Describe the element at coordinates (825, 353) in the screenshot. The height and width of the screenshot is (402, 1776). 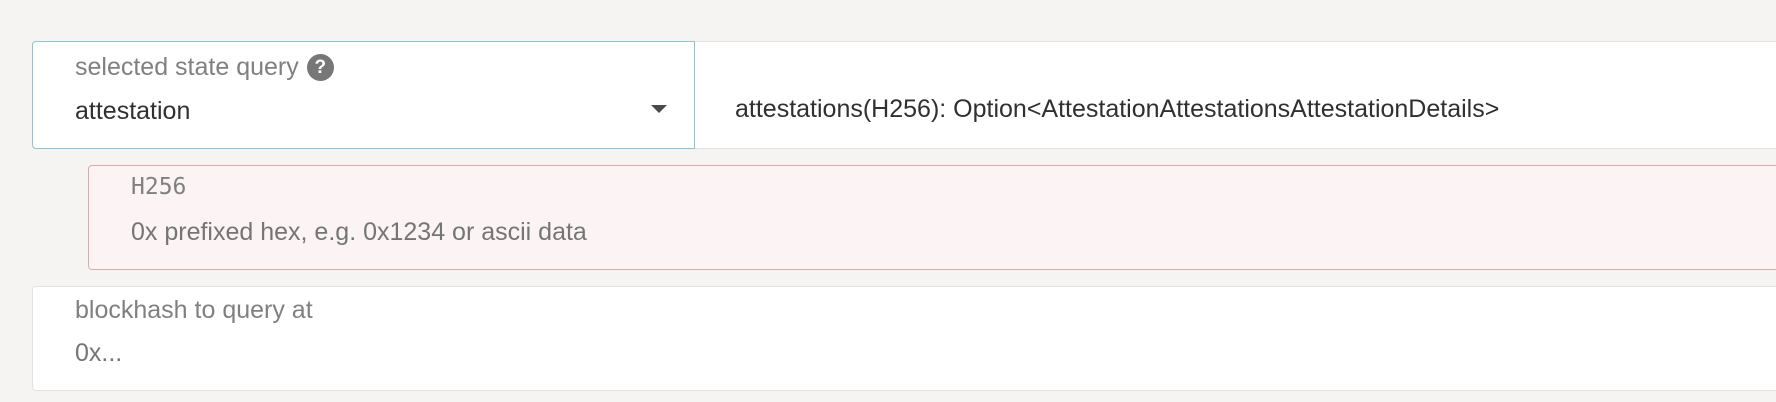
I see `blockhash-input` at that location.